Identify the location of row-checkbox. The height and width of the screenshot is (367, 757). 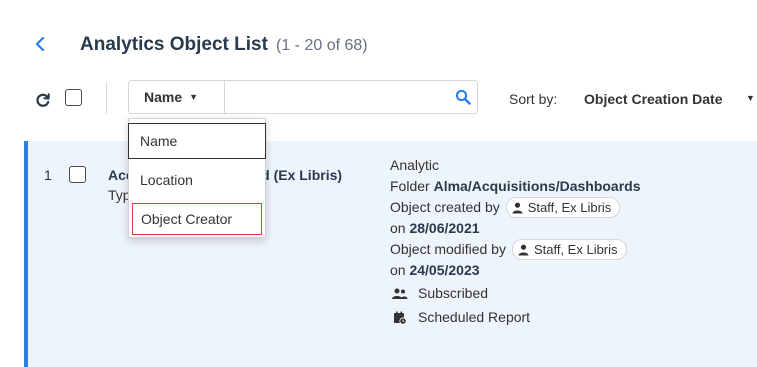
(77, 174).